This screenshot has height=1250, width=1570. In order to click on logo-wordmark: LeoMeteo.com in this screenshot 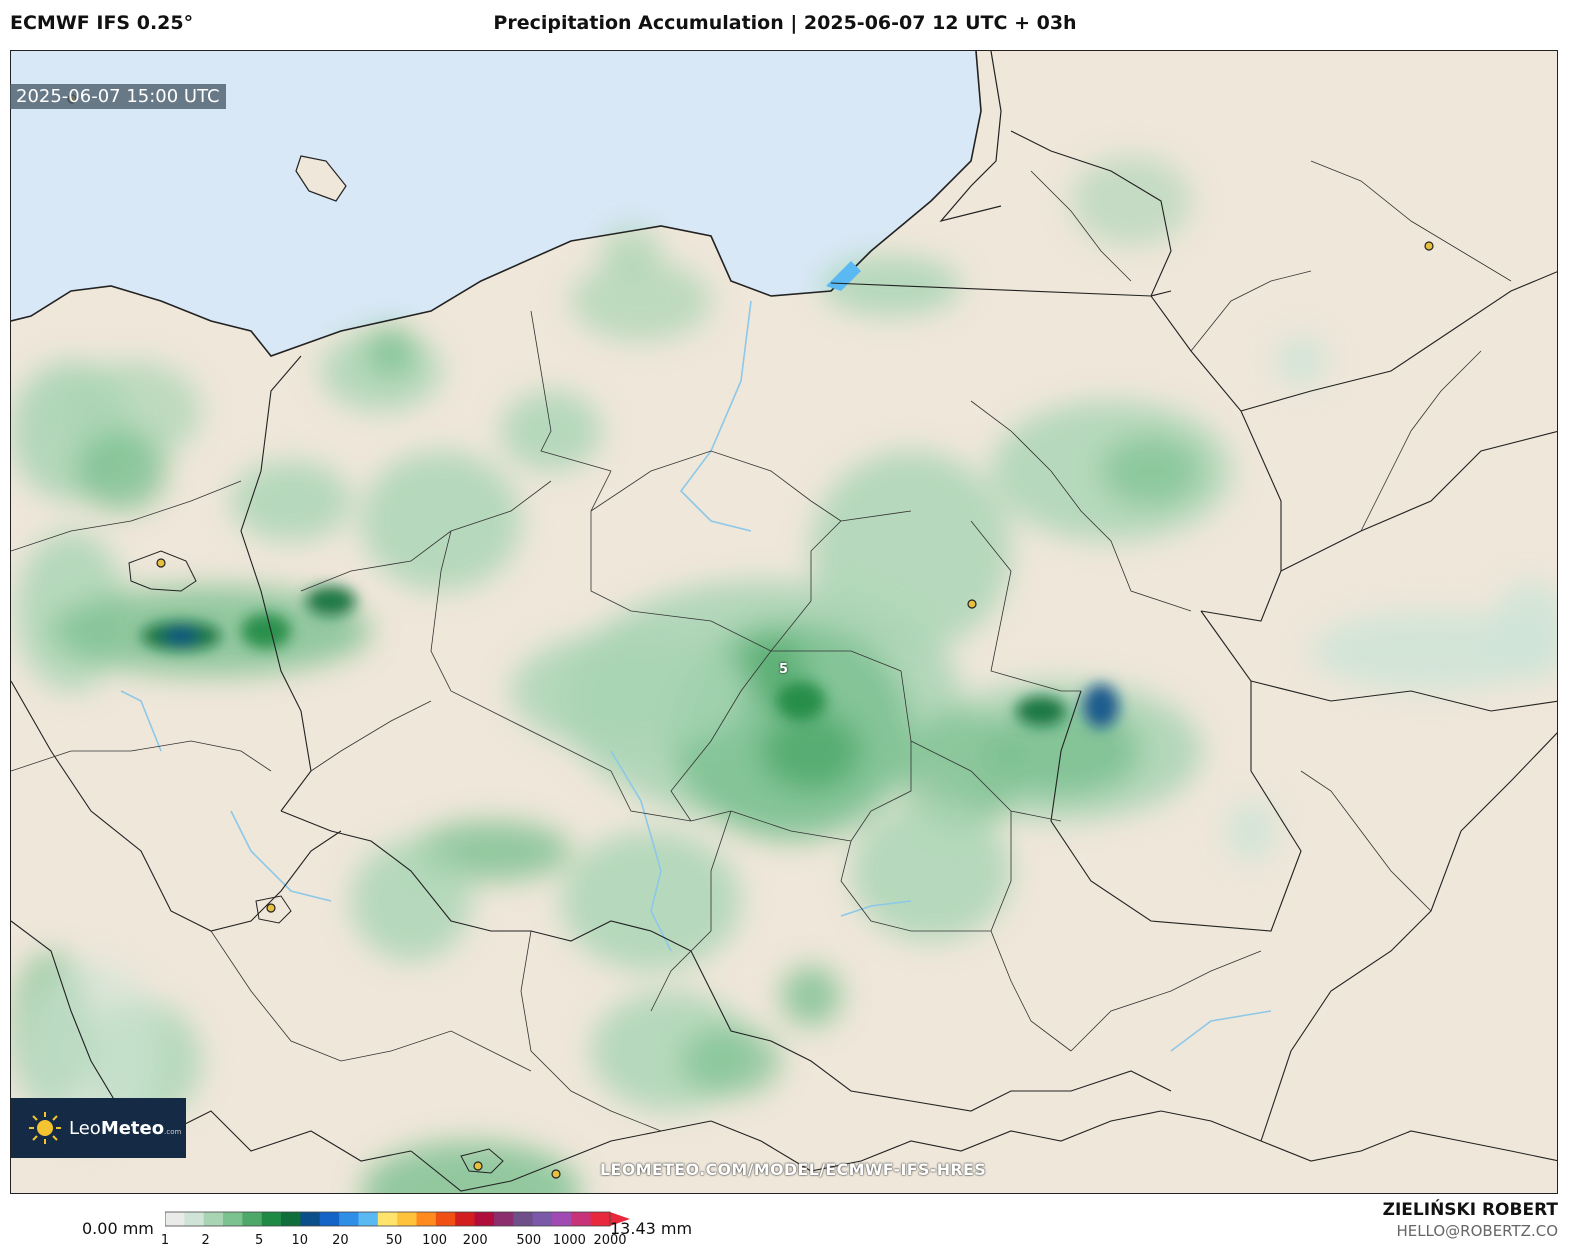, I will do `click(125, 1128)`.